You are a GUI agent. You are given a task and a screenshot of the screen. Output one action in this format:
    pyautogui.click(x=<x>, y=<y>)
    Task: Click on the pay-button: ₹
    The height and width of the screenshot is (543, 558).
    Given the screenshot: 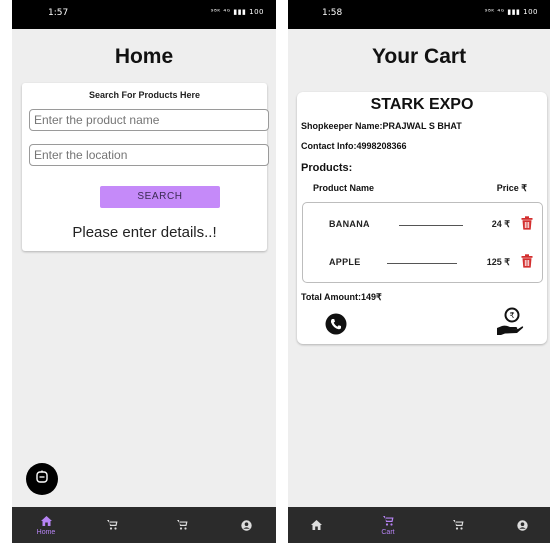 What is the action you would take?
    pyautogui.click(x=510, y=323)
    